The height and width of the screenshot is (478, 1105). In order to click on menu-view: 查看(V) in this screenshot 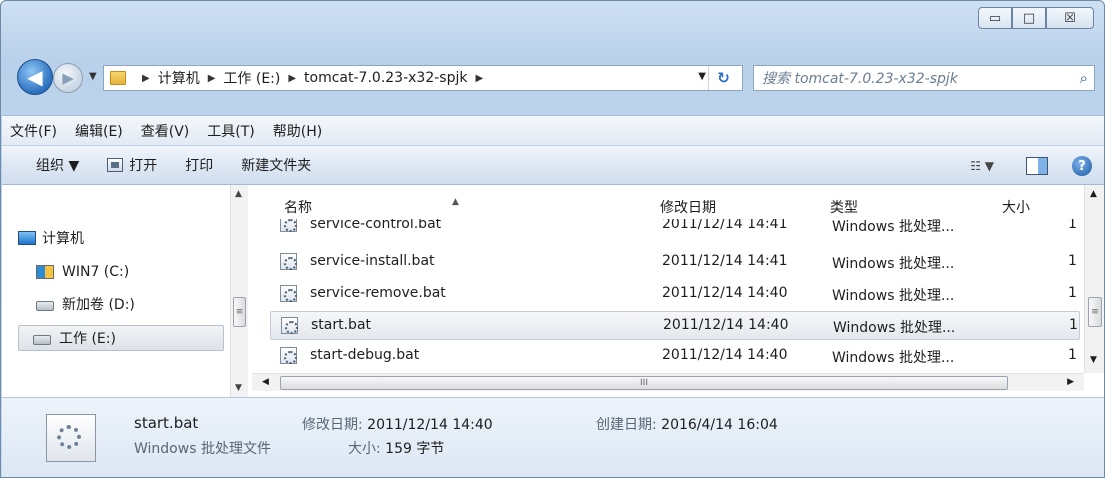, I will do `click(165, 131)`.